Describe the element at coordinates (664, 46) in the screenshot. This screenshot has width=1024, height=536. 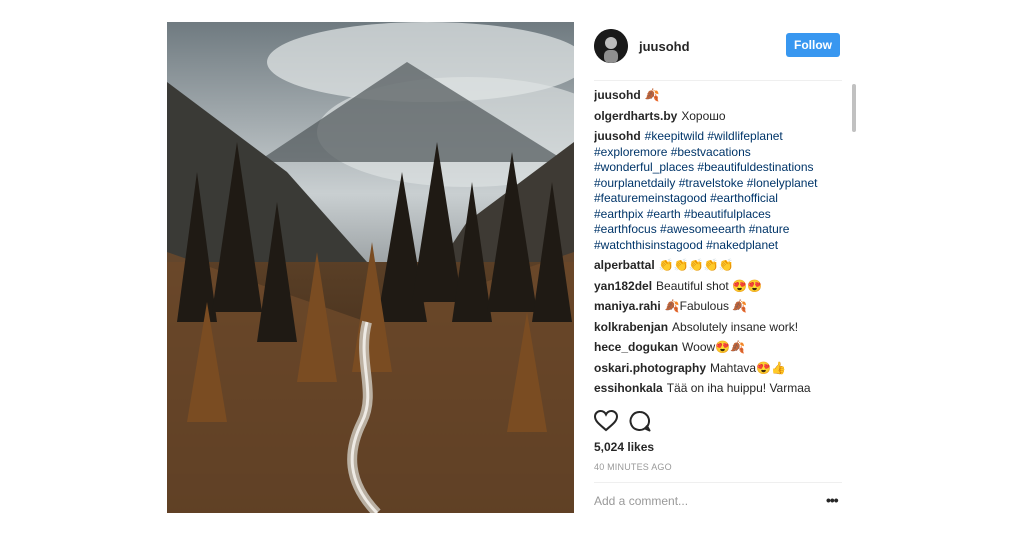
I see `post-username: juusohd` at that location.